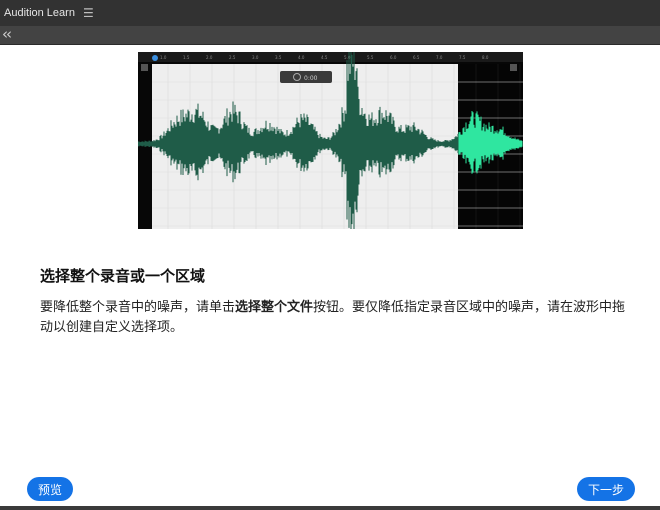 The image size is (660, 510). Describe the element at coordinates (163, 57) in the screenshot. I see `ruler-tick-label: 1.0` at that location.